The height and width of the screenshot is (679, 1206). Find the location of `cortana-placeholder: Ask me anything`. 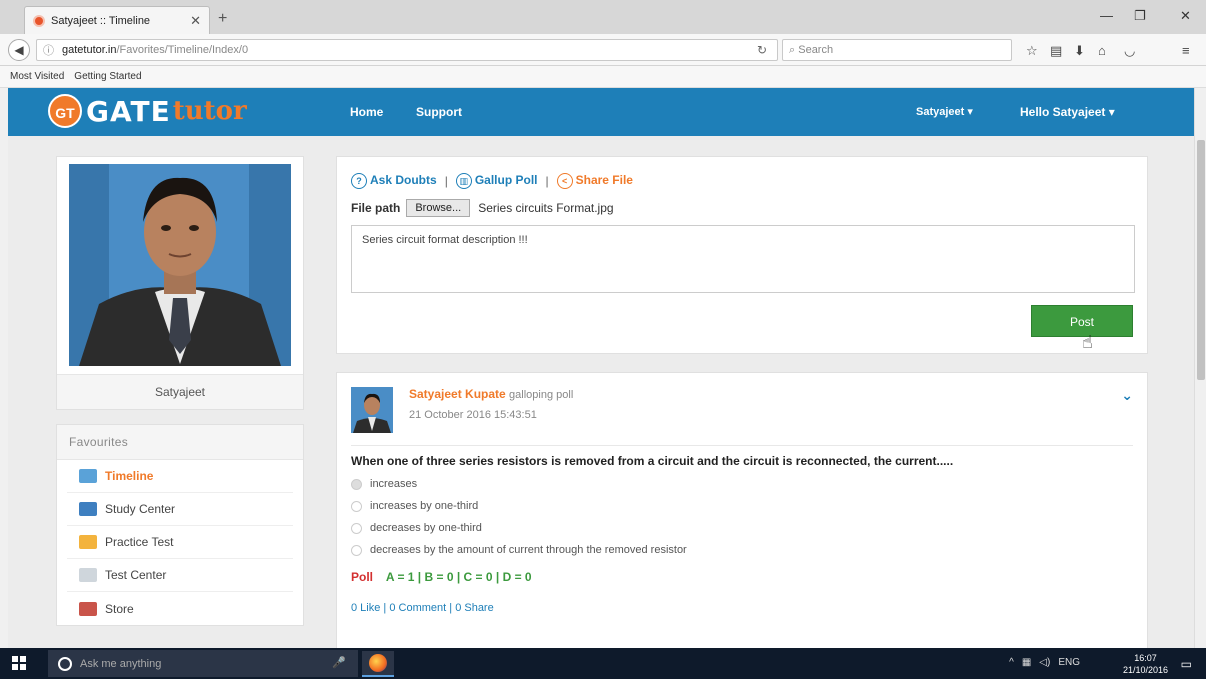

cortana-placeholder: Ask me anything is located at coordinates (121, 663).